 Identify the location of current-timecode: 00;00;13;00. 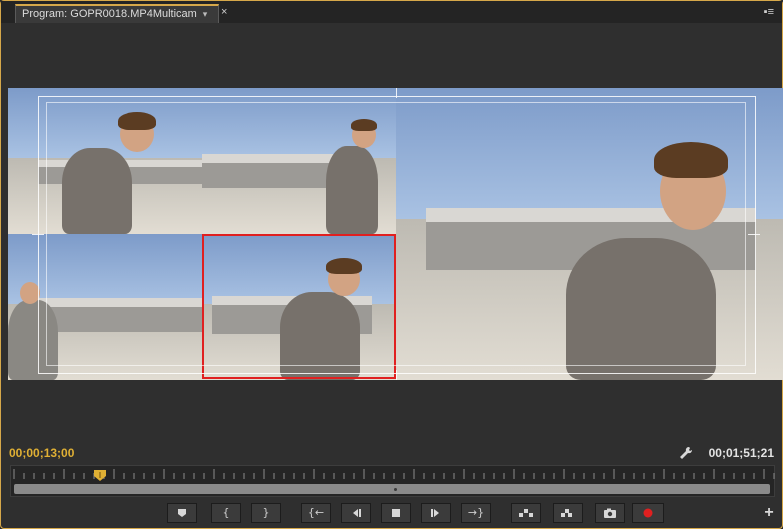
(41, 453).